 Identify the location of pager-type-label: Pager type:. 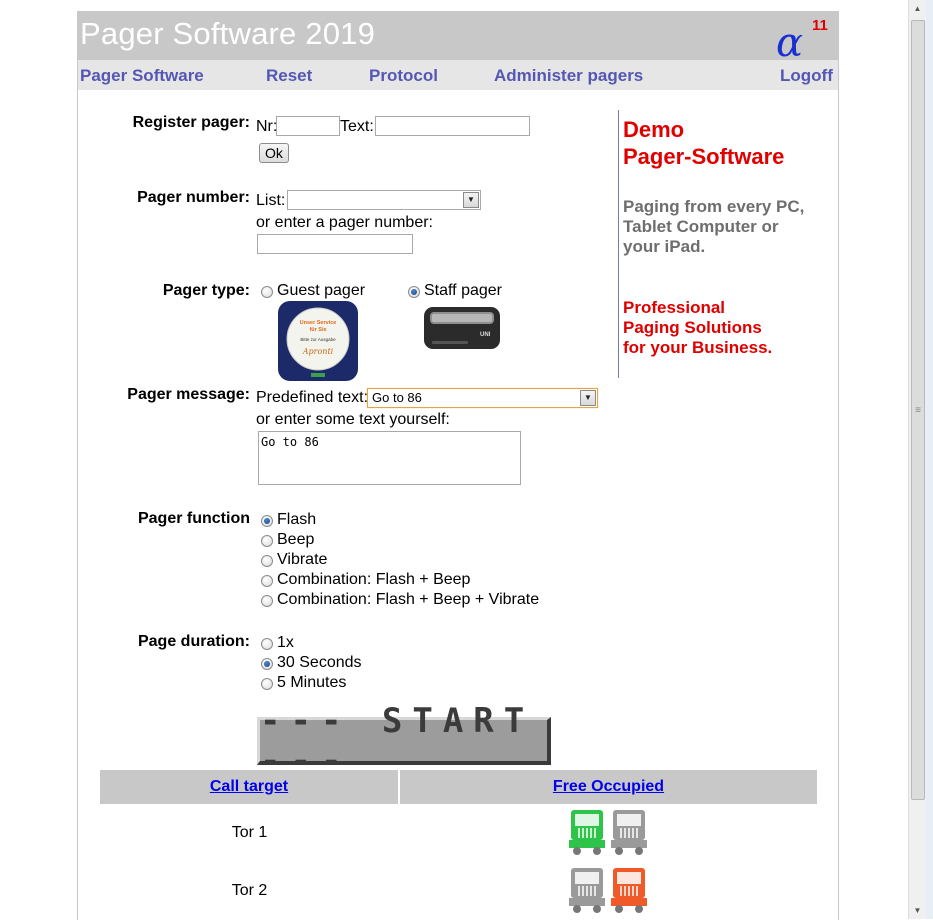
(206, 290).